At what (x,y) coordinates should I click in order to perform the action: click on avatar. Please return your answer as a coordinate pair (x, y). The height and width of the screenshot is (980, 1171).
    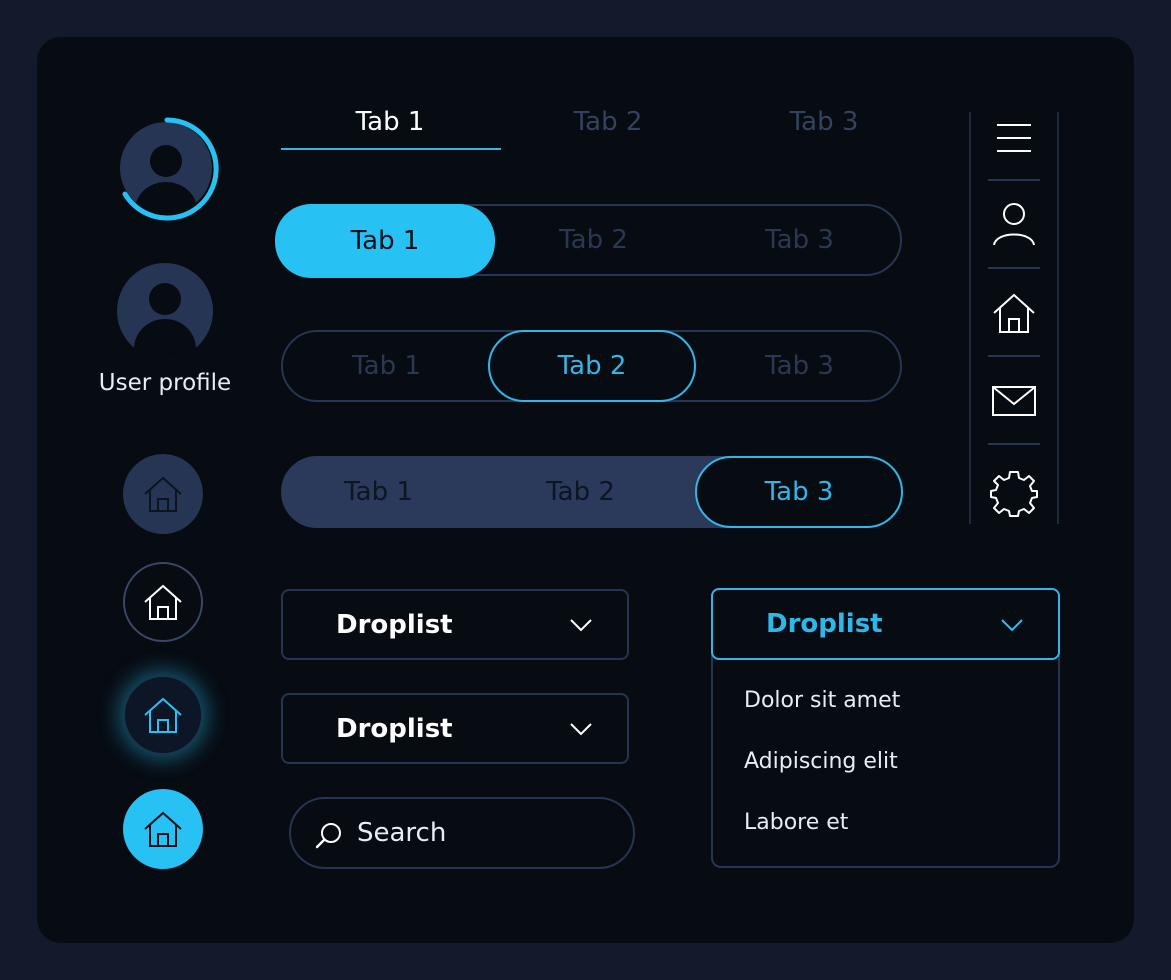
    Looking at the image, I should click on (165, 311).